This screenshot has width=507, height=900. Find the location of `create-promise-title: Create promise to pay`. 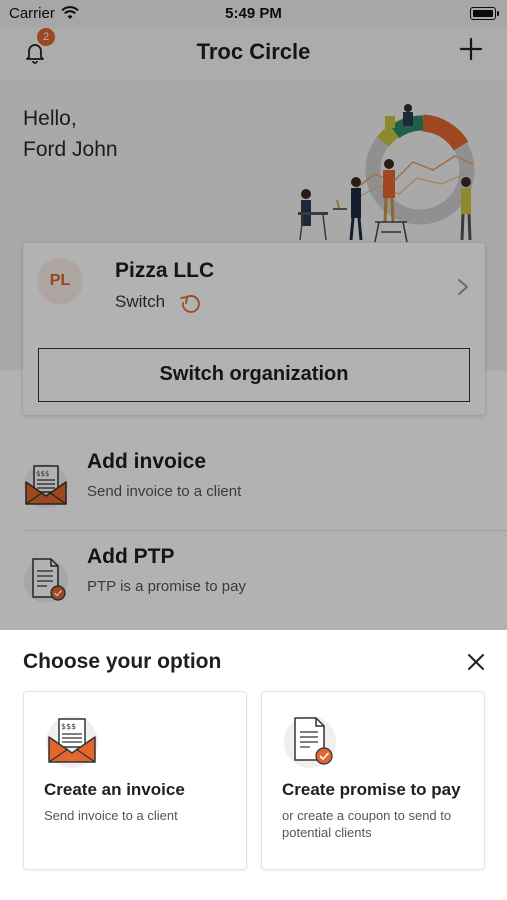

create-promise-title: Create promise to pay is located at coordinates (371, 789).